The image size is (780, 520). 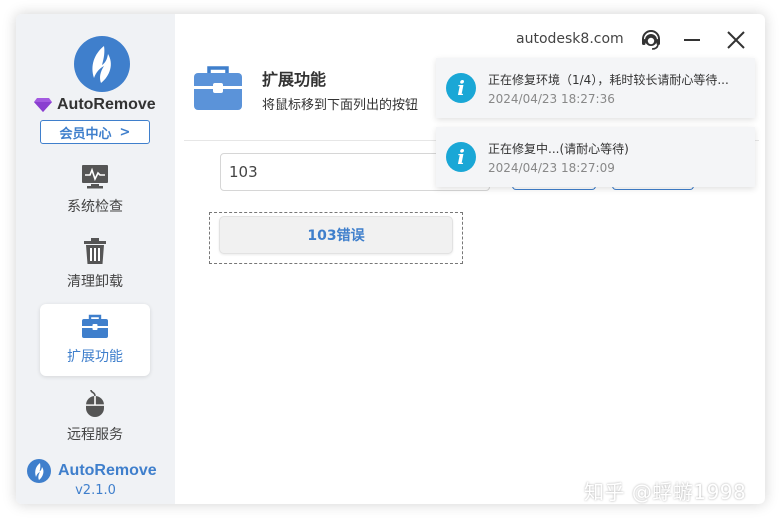 I want to click on member-center-button: 会员中心 >, so click(x=95, y=132).